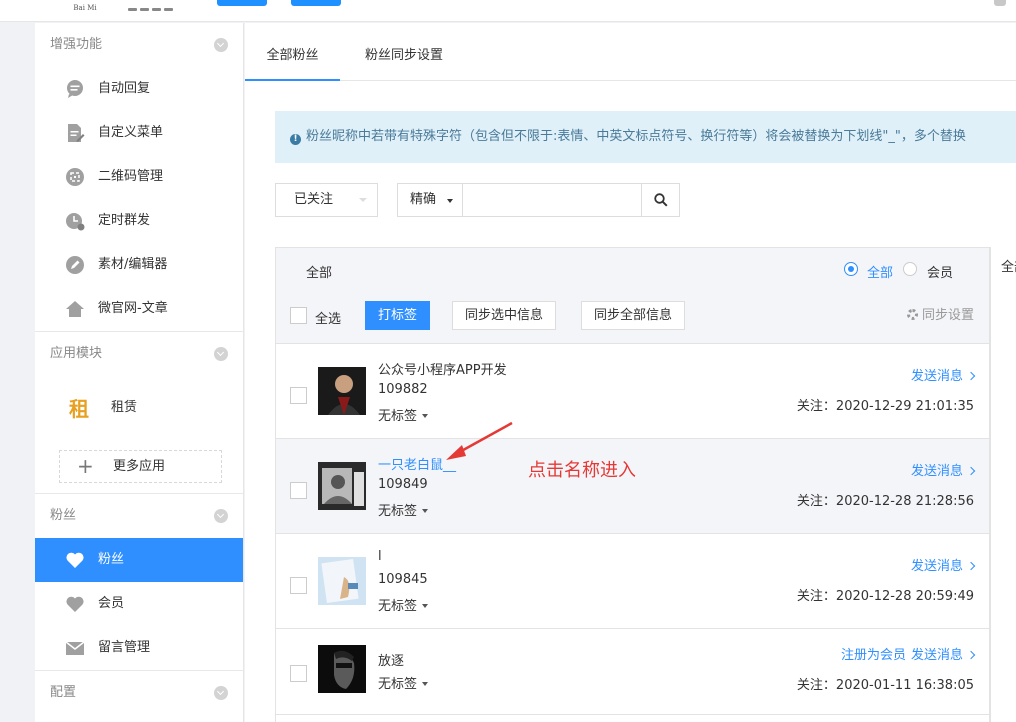 This screenshot has height=722, width=1016. Describe the element at coordinates (292, 52) in the screenshot. I see `tab-all-fans: 全部粉丝` at that location.